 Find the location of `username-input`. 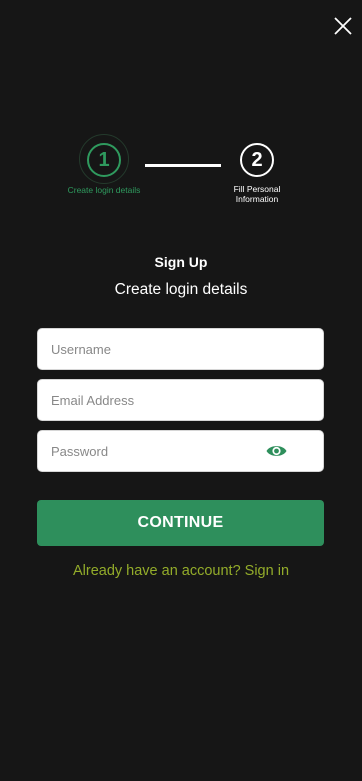

username-input is located at coordinates (180, 349).